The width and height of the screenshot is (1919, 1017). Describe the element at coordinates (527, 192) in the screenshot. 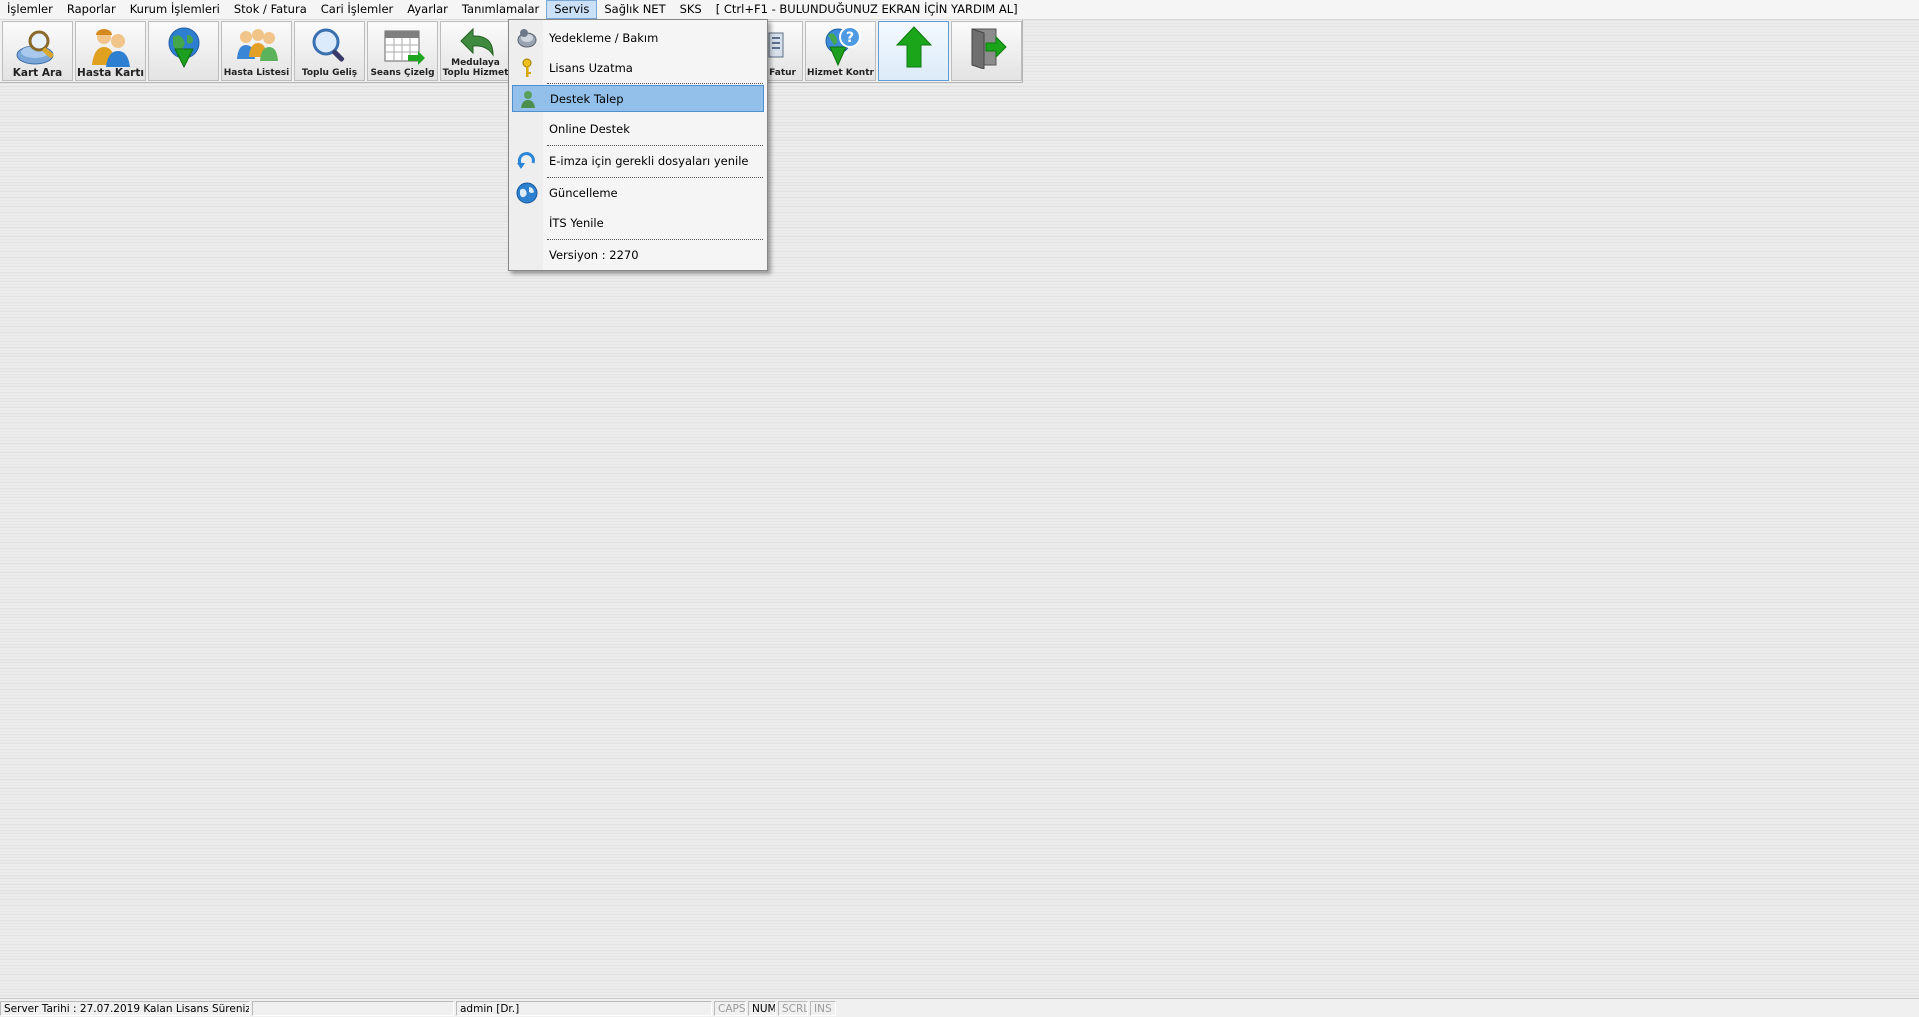

I see `globe-icon` at that location.